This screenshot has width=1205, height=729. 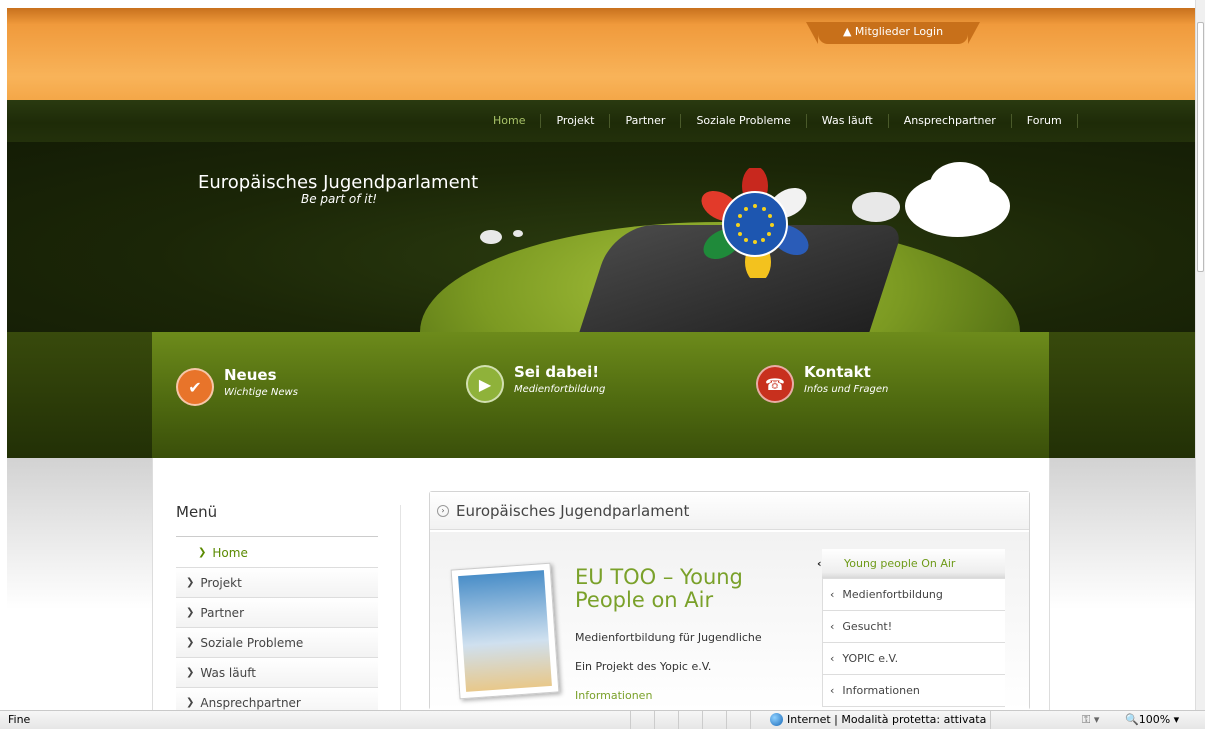 What do you see at coordinates (277, 583) in the screenshot?
I see `sidebar-item-projekt: ❯ Projekt` at bounding box center [277, 583].